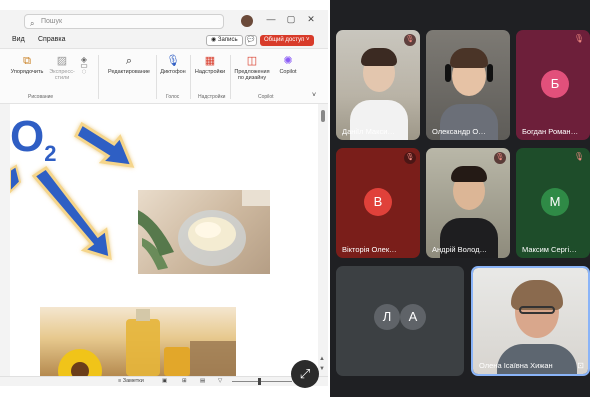 The height and width of the screenshot is (397, 590). Describe the element at coordinates (124, 21) in the screenshot. I see `search-input: ⌕ Пошук` at that location.